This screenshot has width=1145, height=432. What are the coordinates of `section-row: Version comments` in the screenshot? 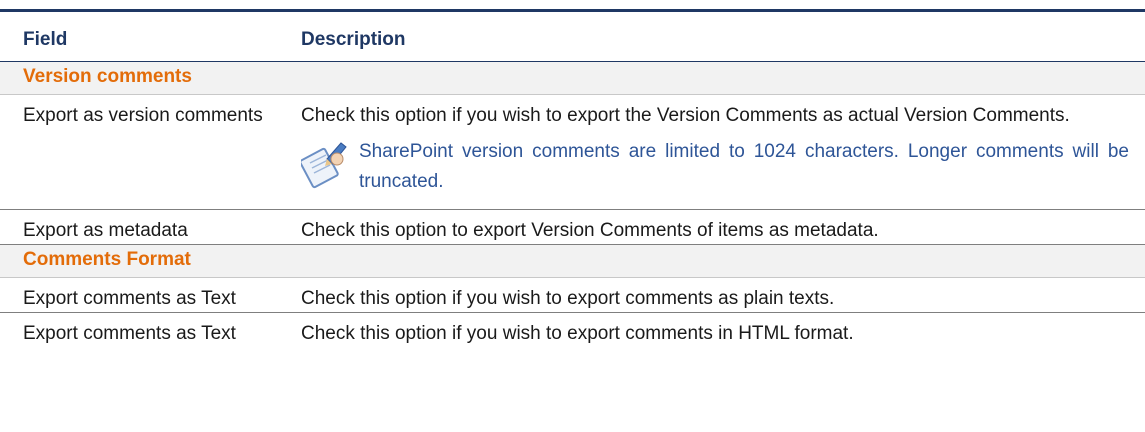 It's located at (572, 78).